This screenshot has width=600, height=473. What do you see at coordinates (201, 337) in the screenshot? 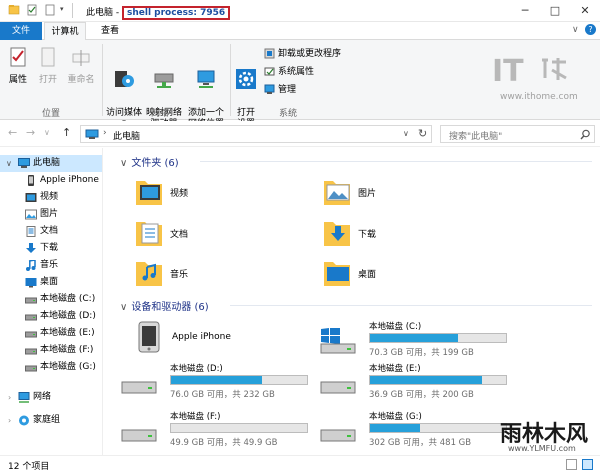
I see `iphone-label: Apple iPhone` at bounding box center [201, 337].